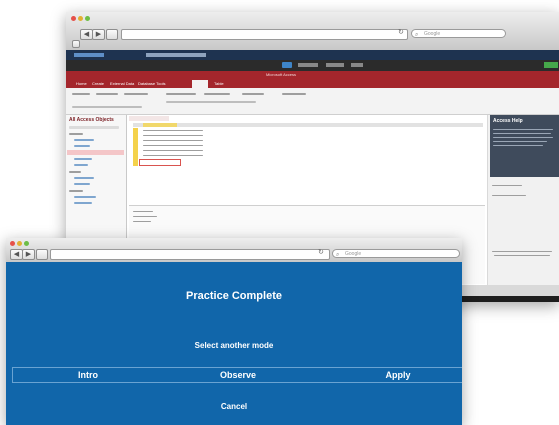 Image resolution: width=559 pixels, height=425 pixels. I want to click on nav-group-reports, so click(76, 191).